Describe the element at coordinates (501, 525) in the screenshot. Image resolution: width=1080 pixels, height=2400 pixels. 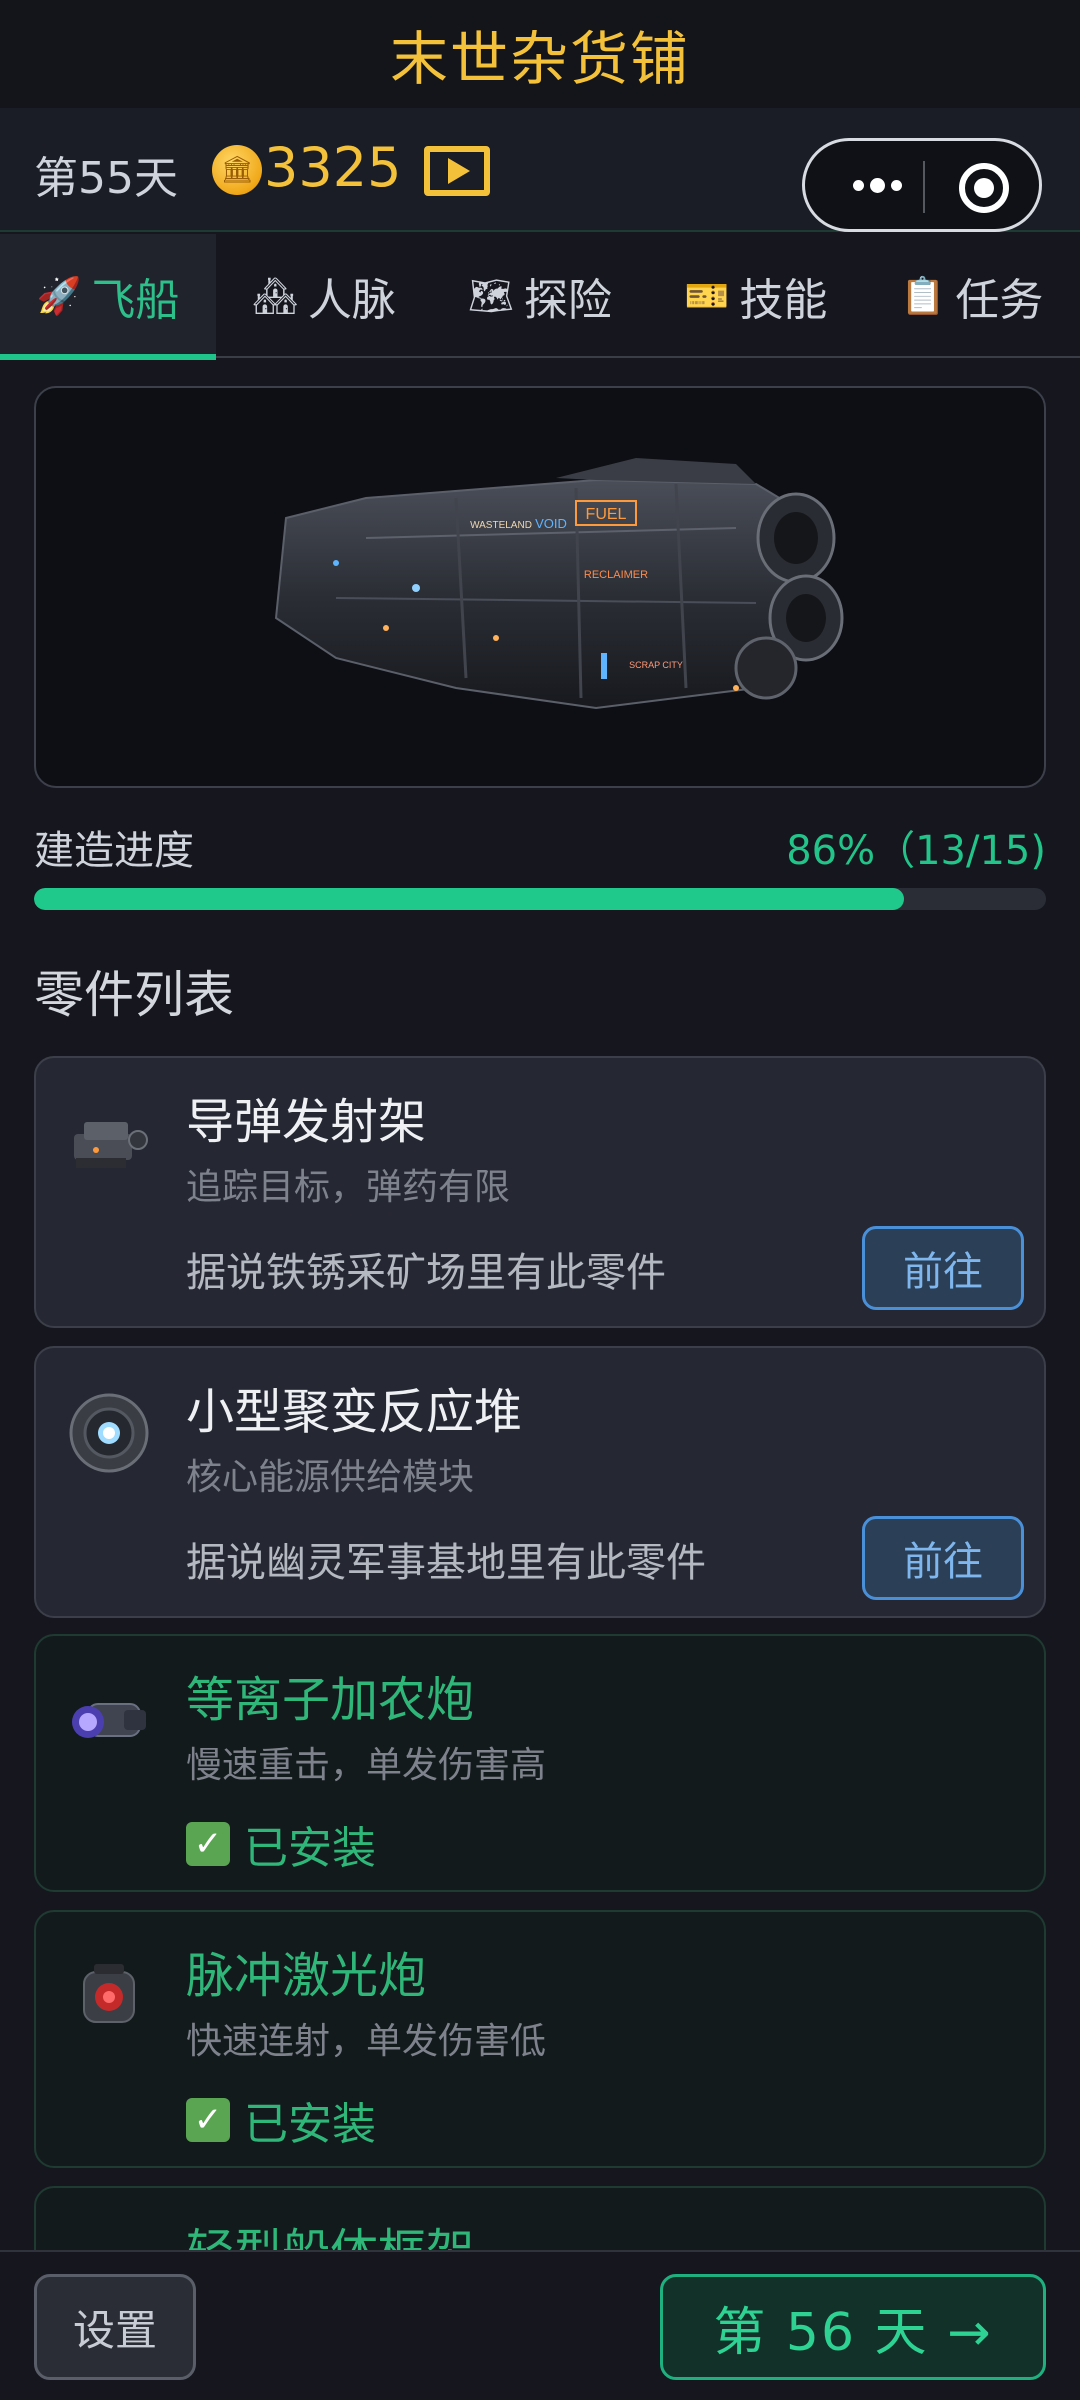
I see `ship-sign: WASTELAND` at that location.